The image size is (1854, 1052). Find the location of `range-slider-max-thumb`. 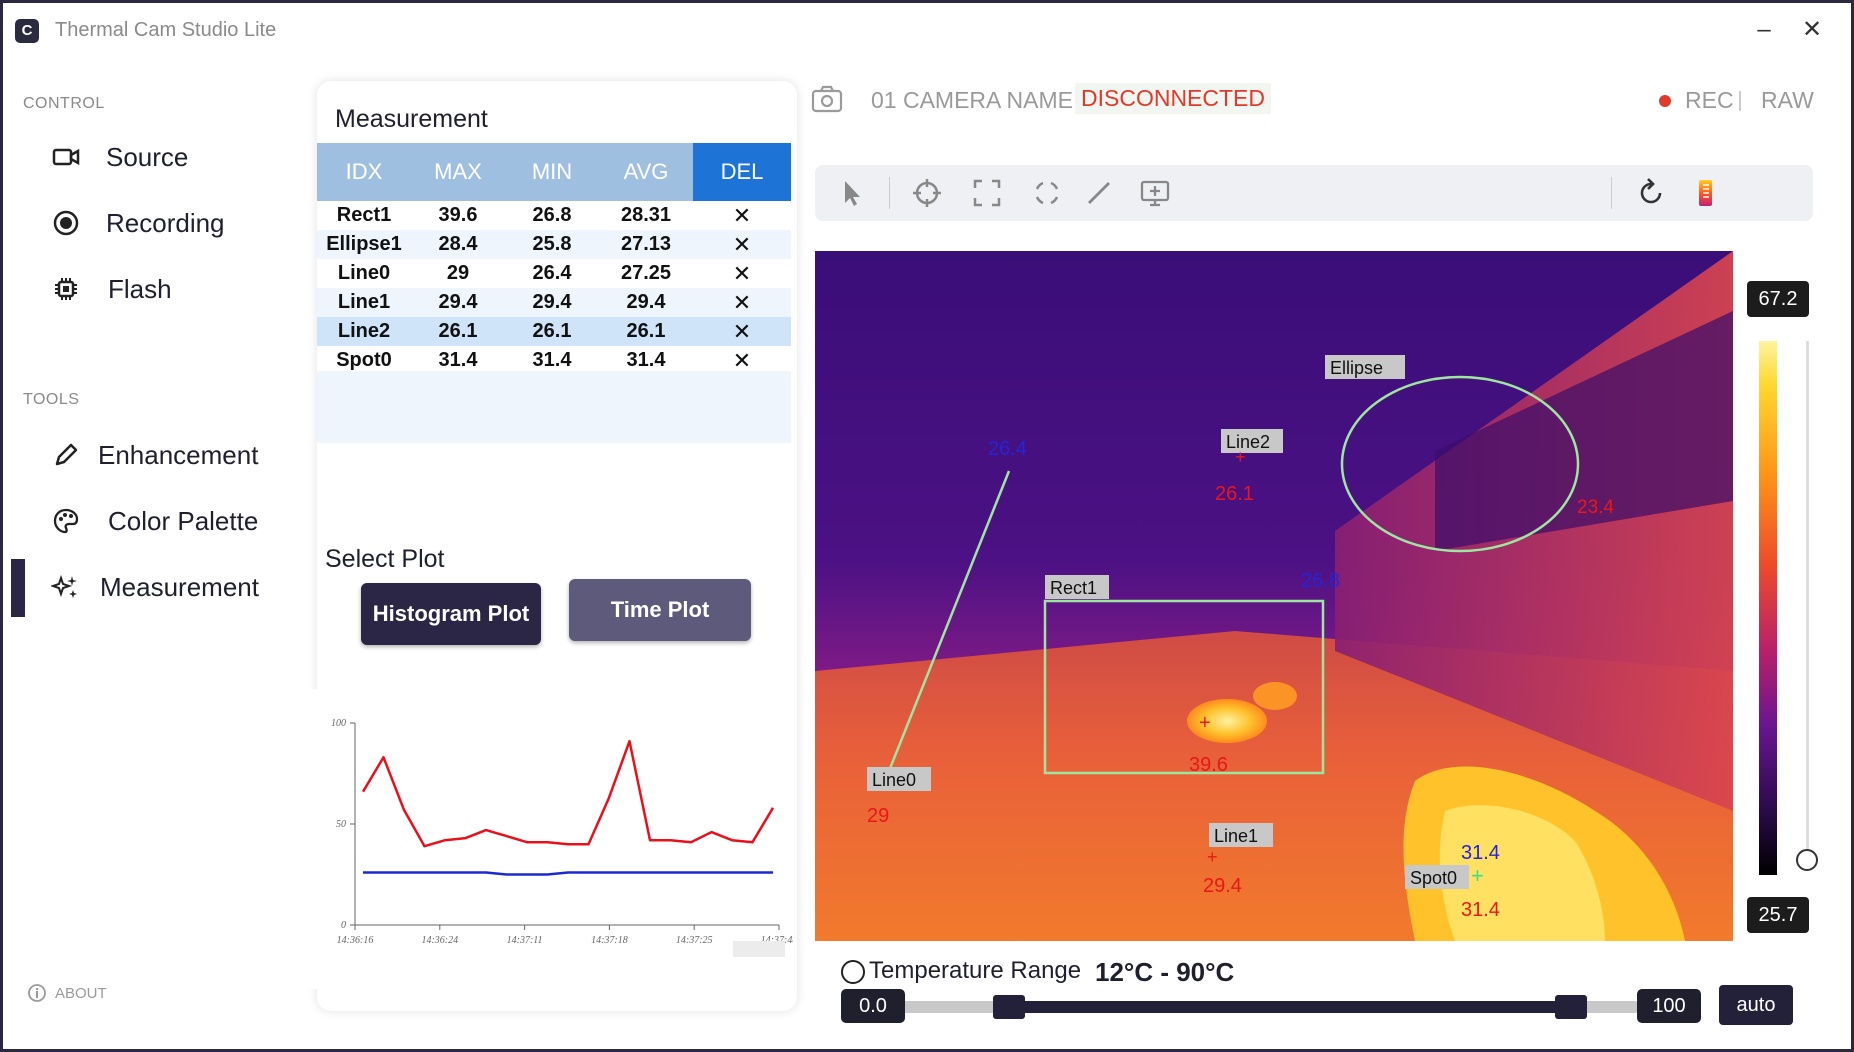

range-slider-max-thumb is located at coordinates (1571, 1007).